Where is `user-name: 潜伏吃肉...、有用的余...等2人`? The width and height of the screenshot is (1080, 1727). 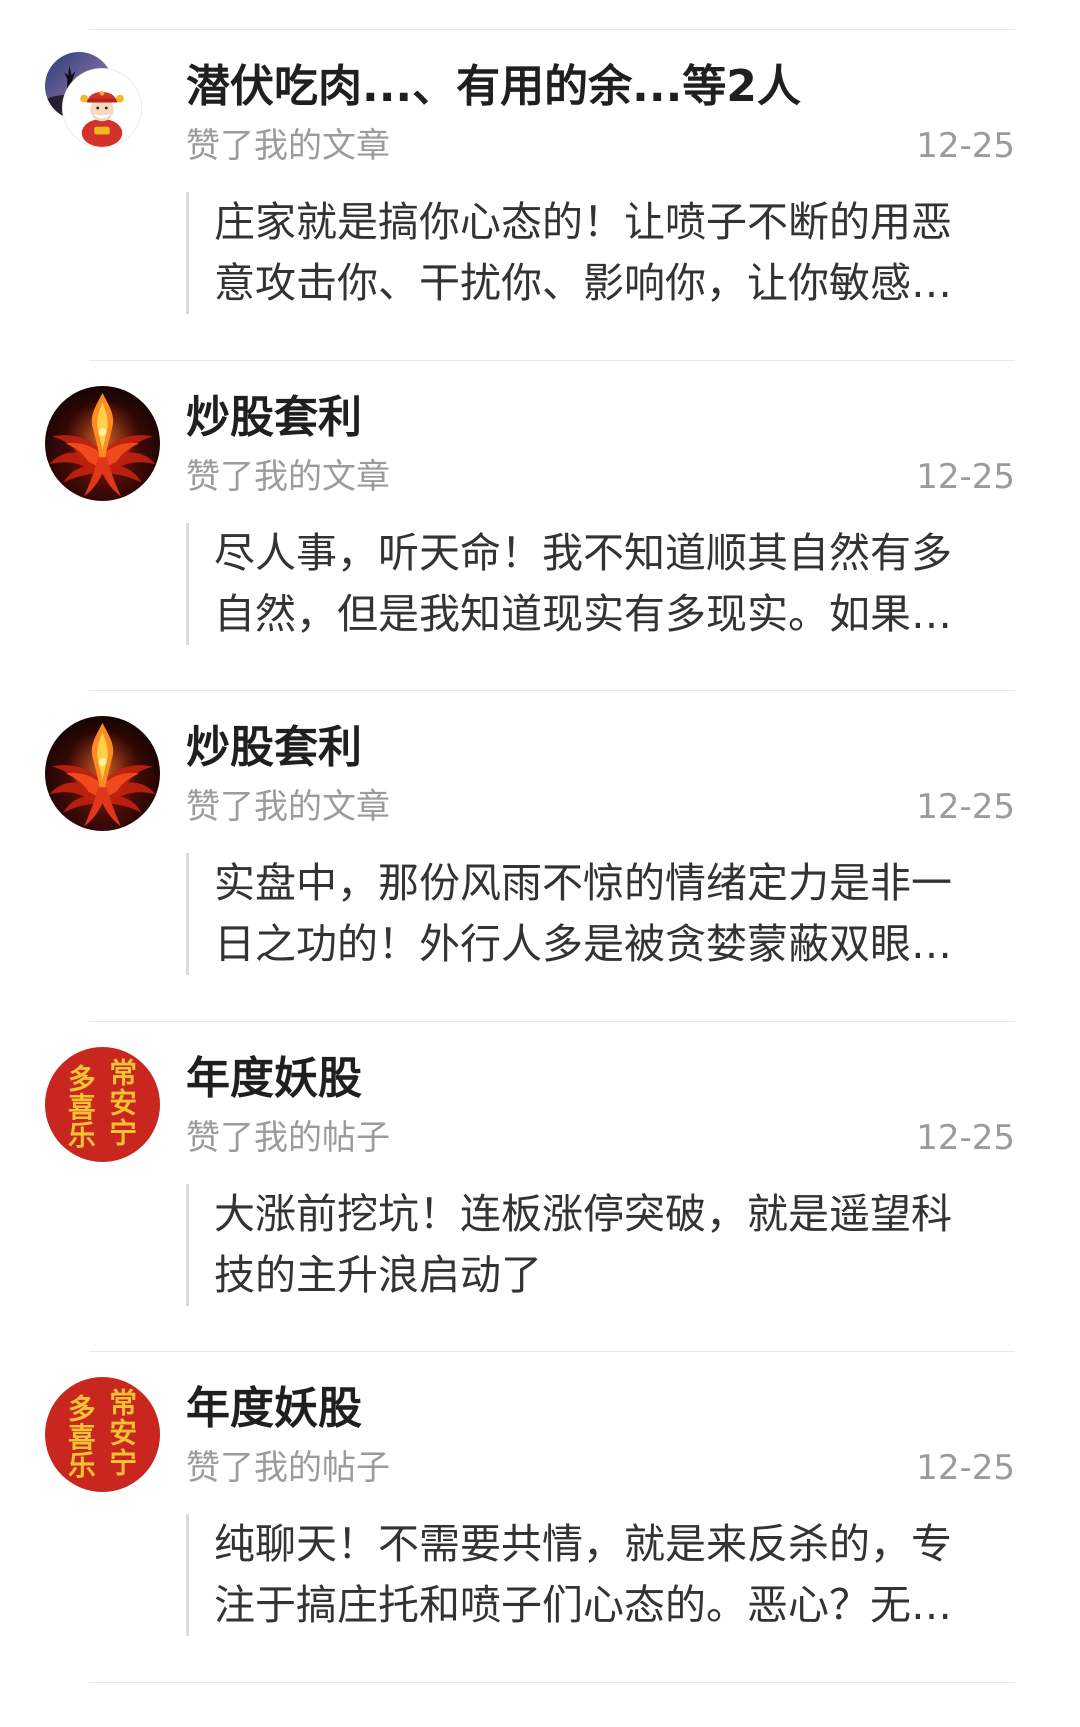 user-name: 潜伏吃肉...、有用的余...等2人 is located at coordinates (493, 87).